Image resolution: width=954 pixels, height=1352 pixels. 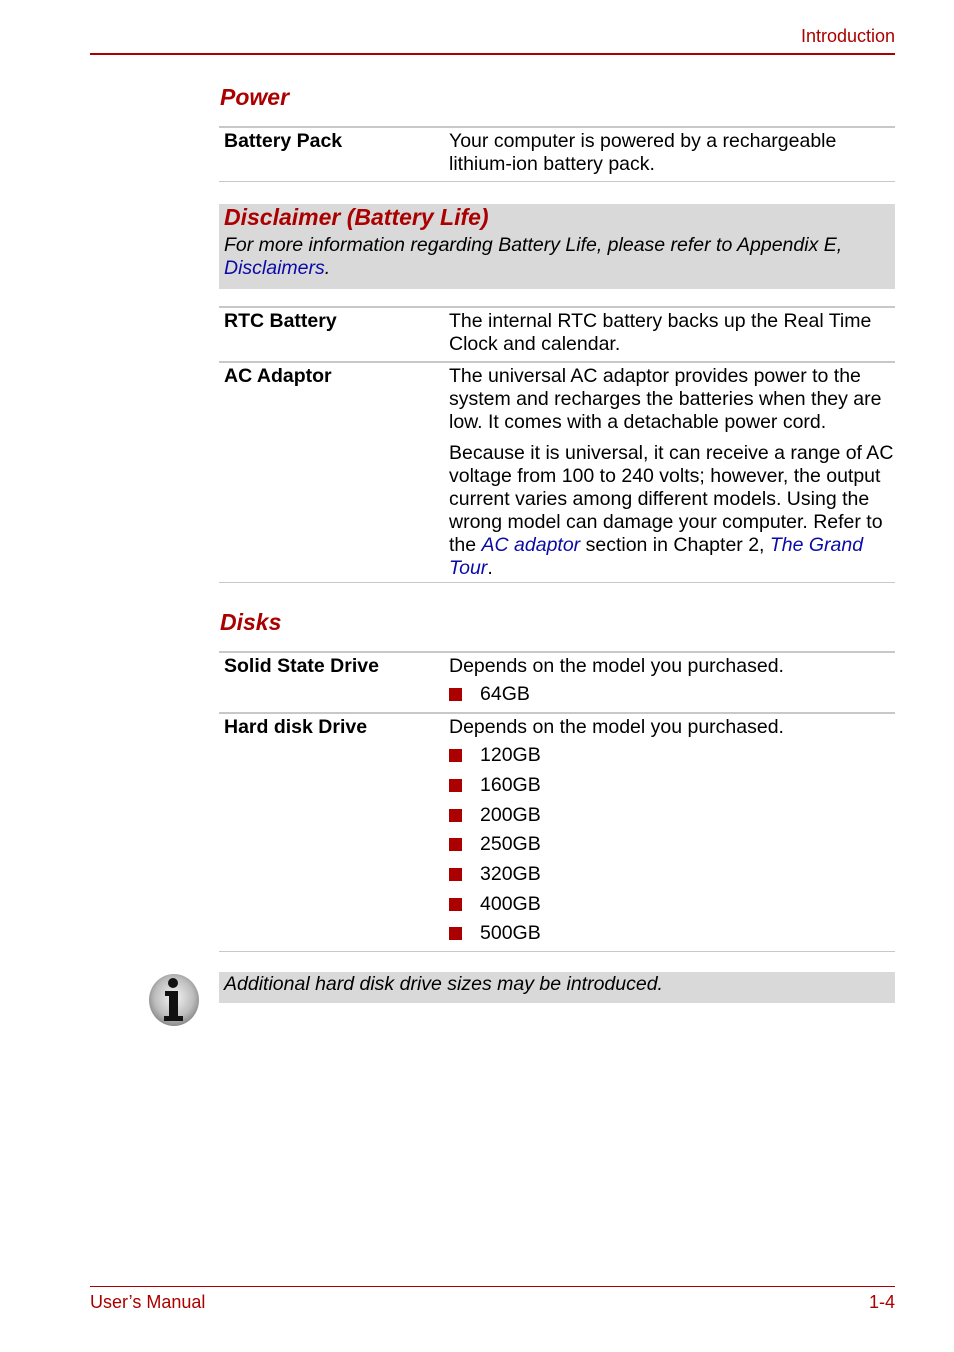 I want to click on footer-manual-title: User’s Manual, so click(x=148, y=1302).